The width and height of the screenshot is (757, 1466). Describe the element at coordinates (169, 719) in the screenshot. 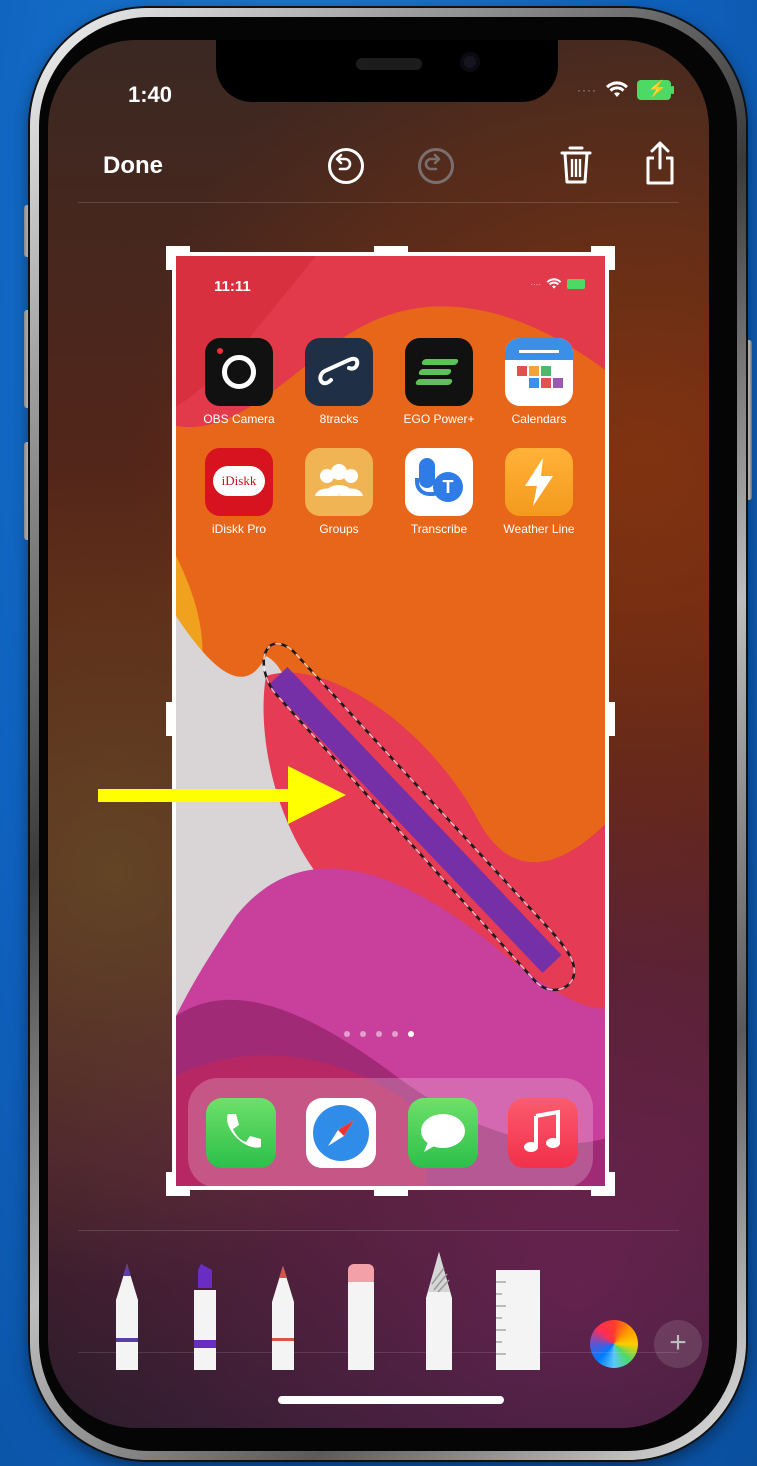

I see `crop-handle-left` at that location.